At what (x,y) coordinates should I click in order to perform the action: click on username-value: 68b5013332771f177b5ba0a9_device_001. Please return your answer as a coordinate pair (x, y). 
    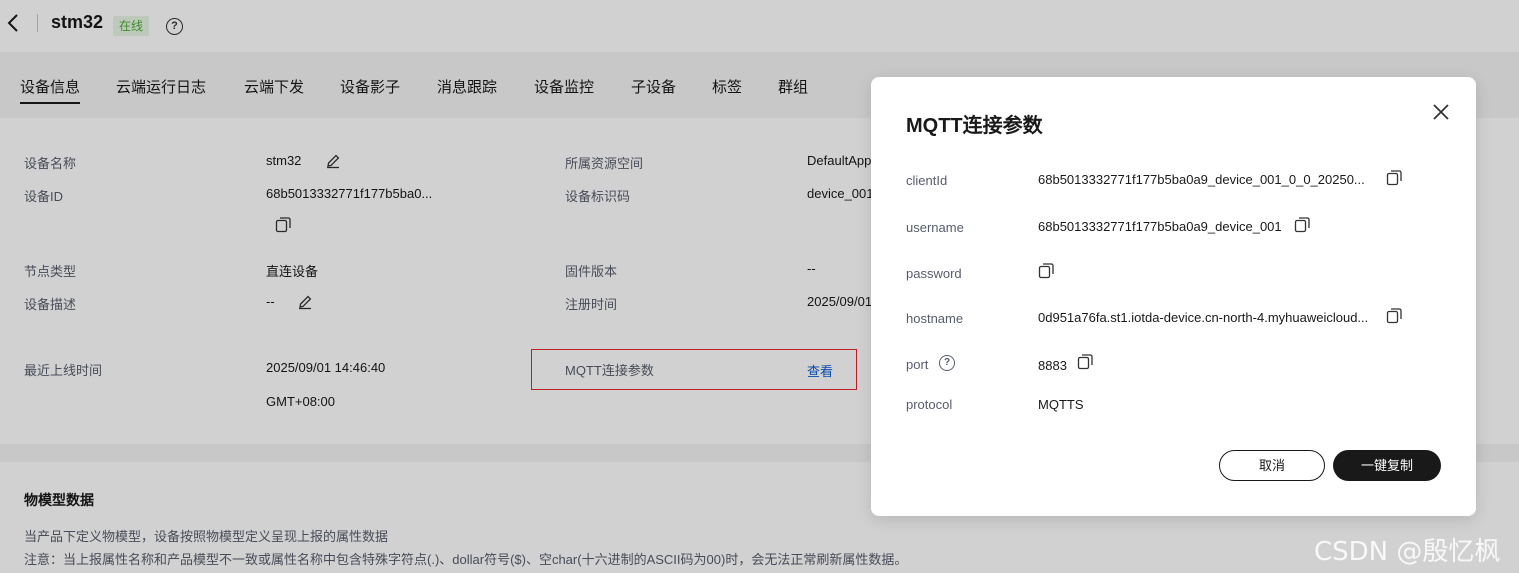
    Looking at the image, I should click on (1160, 226).